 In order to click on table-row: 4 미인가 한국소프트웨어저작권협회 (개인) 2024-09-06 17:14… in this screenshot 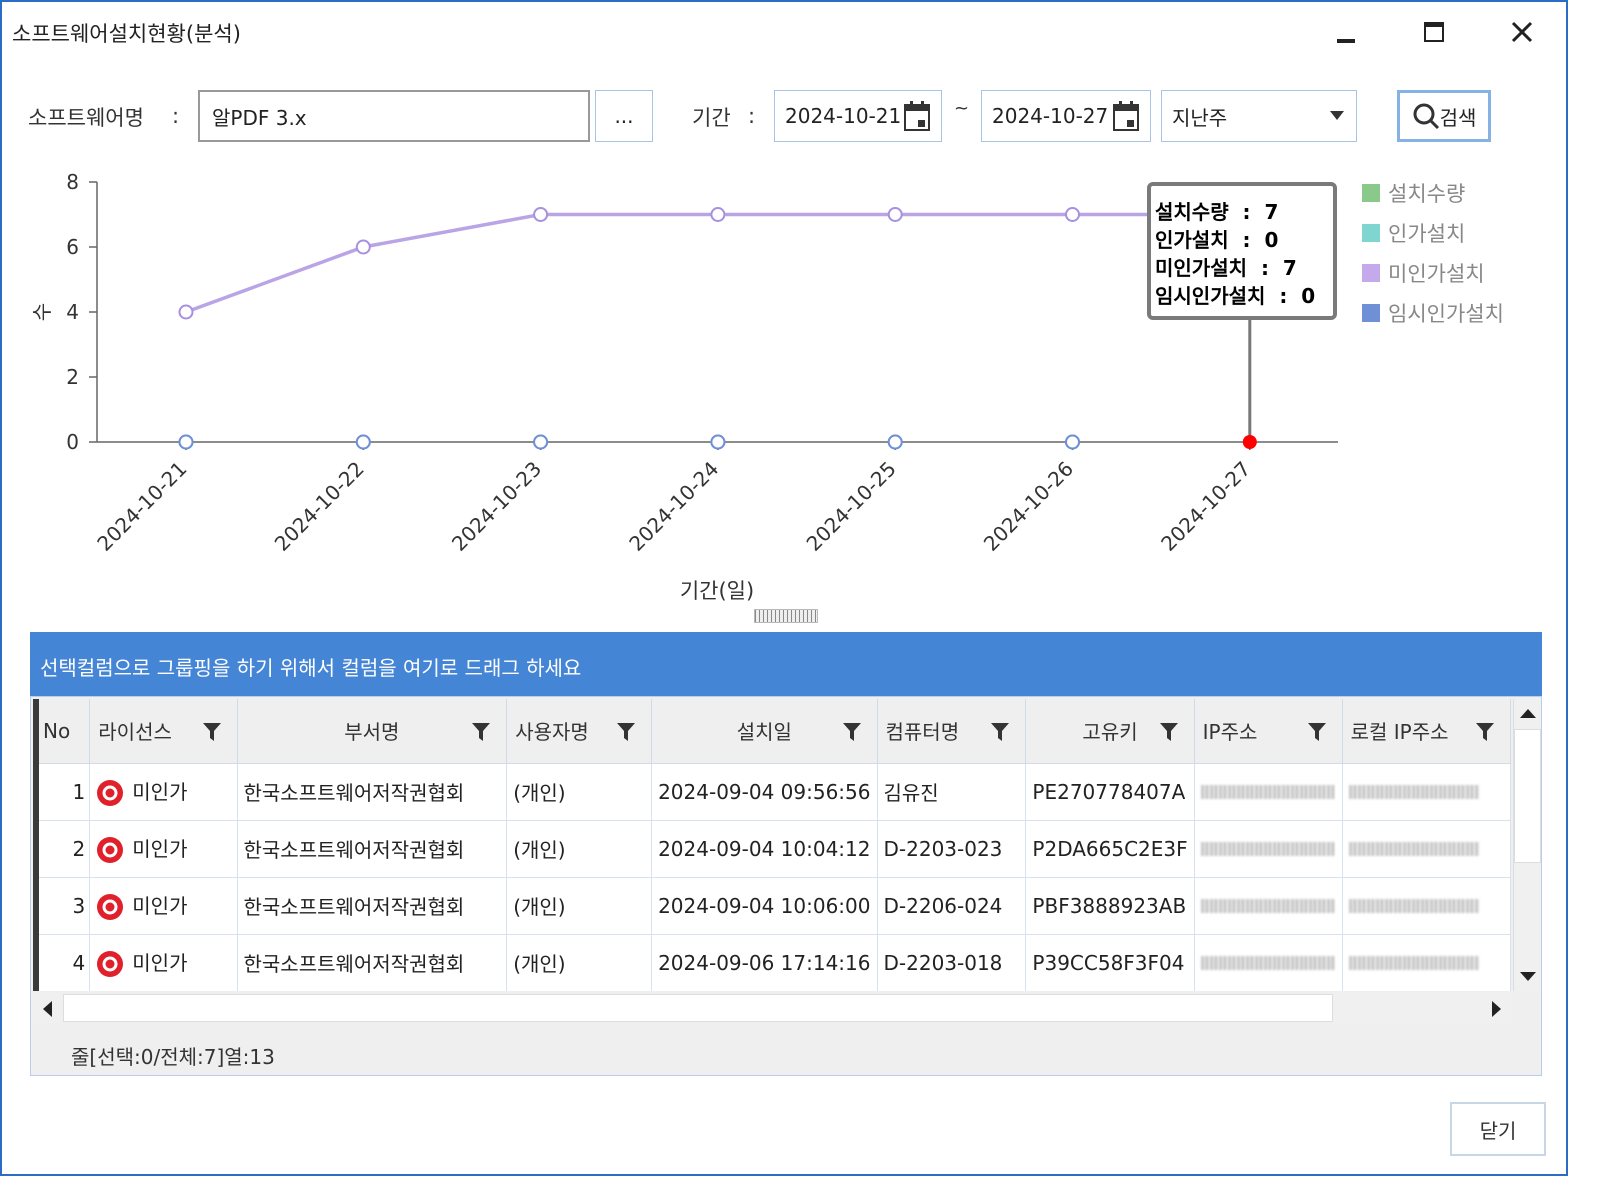, I will do `click(775, 962)`.